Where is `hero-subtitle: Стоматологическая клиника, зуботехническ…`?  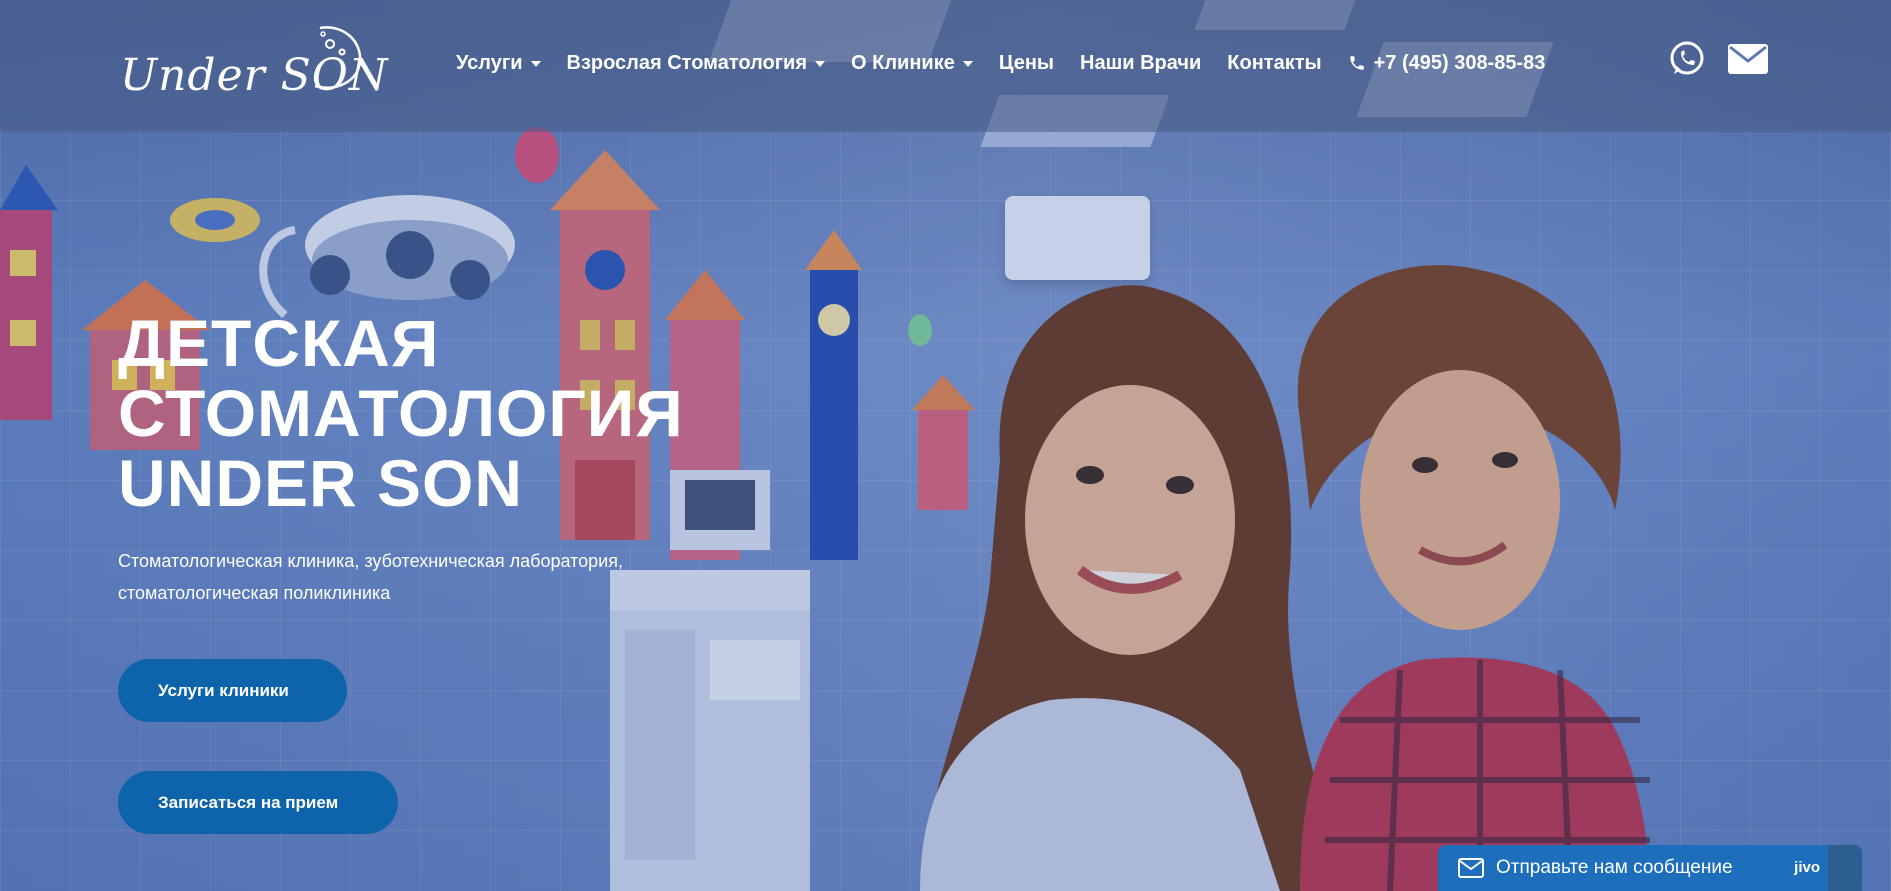 hero-subtitle: Стоматологическая клиника, зуботехническ… is located at coordinates (418, 577).